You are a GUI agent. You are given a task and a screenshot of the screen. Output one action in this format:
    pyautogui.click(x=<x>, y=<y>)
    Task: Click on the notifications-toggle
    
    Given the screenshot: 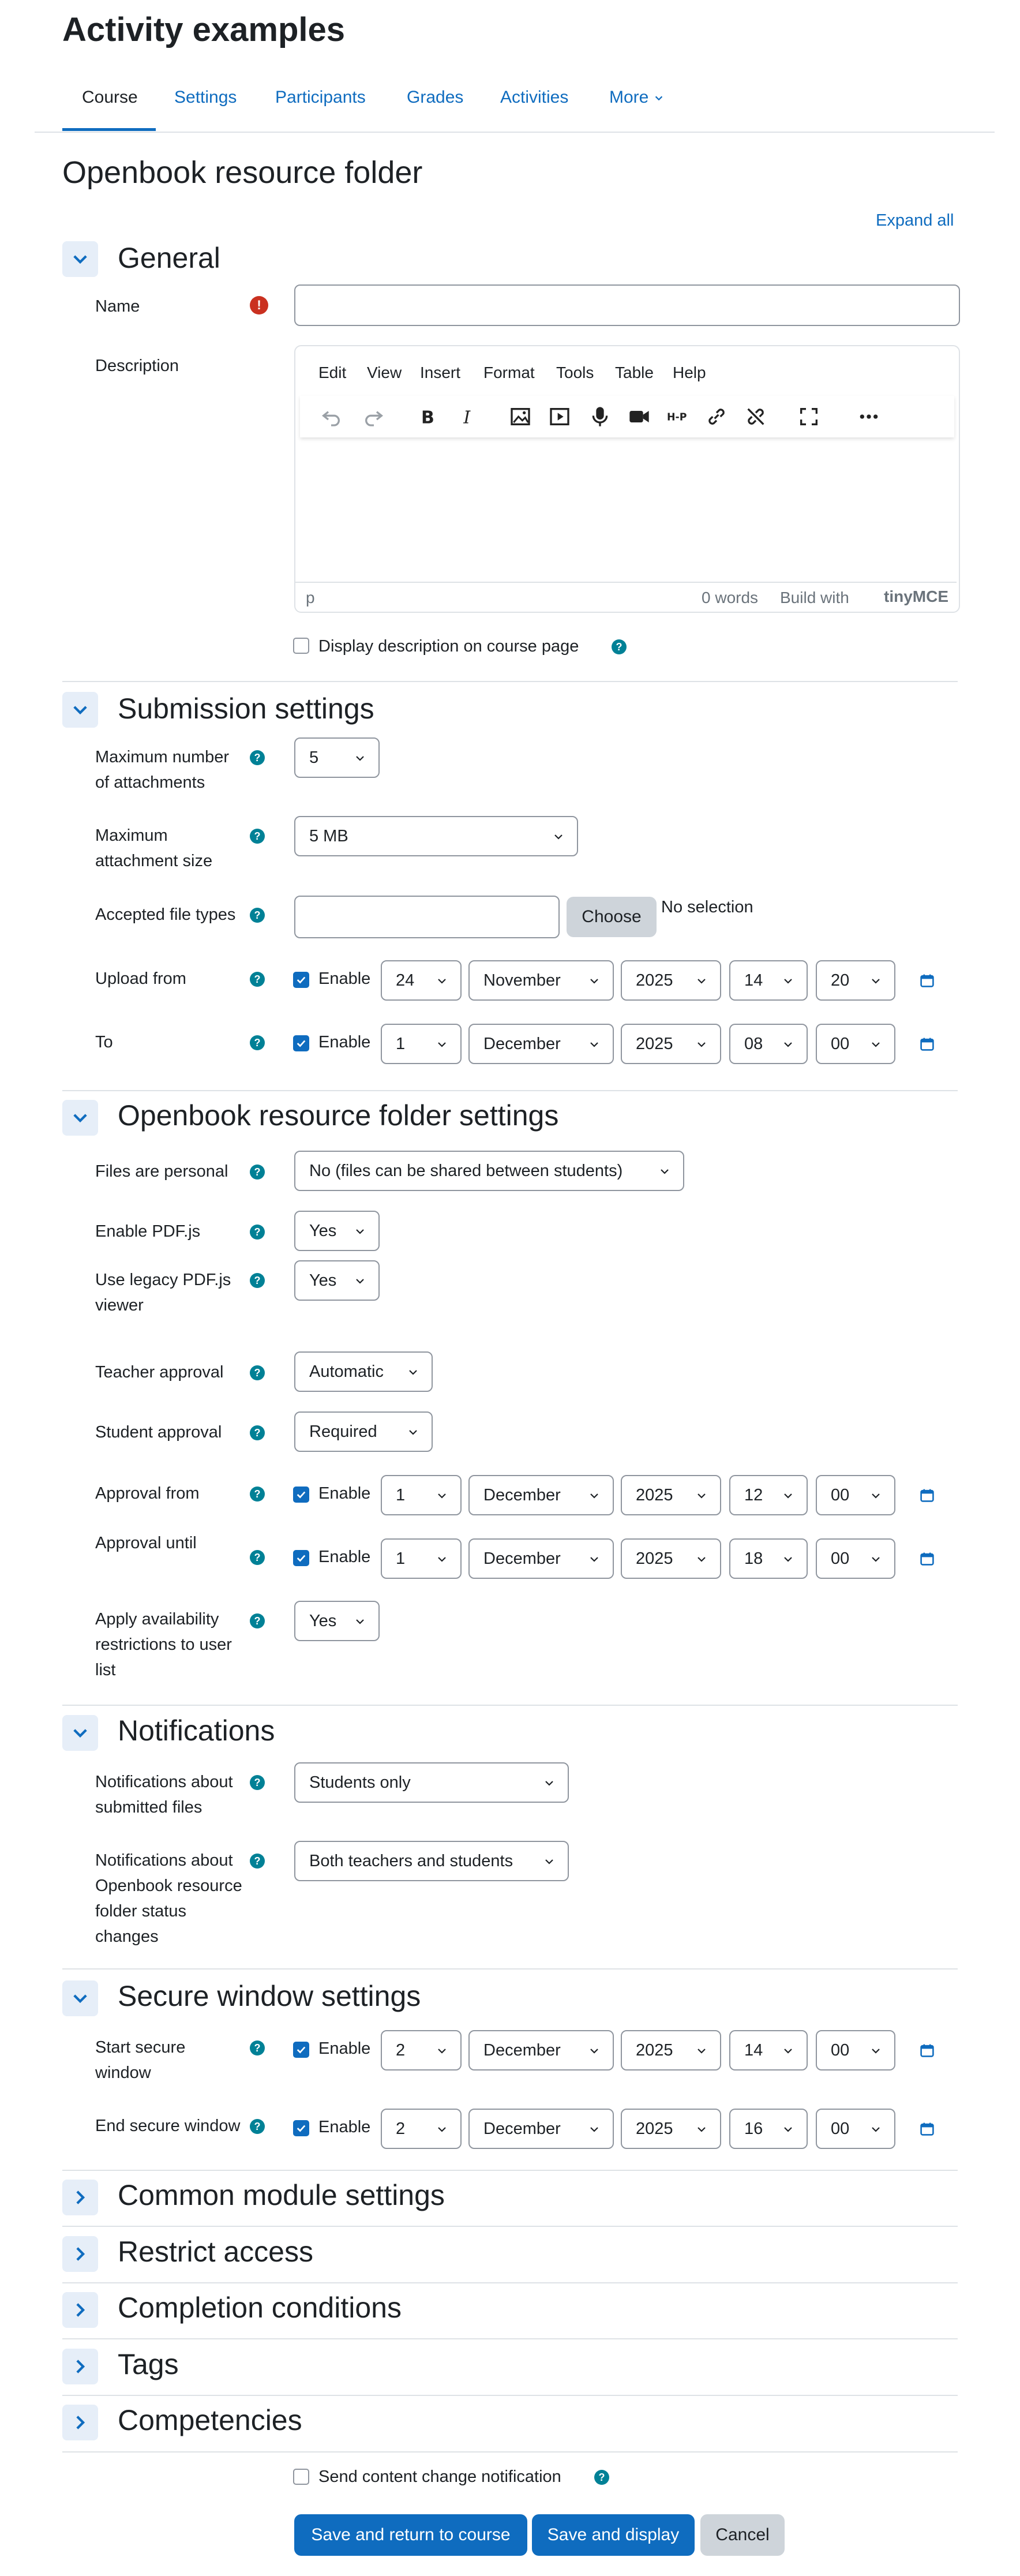 What is the action you would take?
    pyautogui.click(x=80, y=1733)
    